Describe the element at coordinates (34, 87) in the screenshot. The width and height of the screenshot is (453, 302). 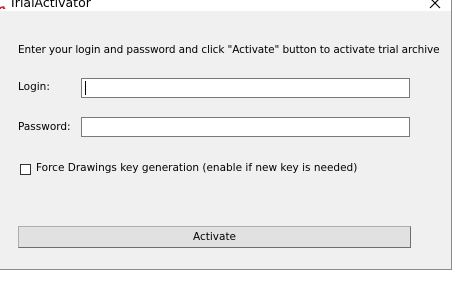
I see `login-label: Login:` at that location.